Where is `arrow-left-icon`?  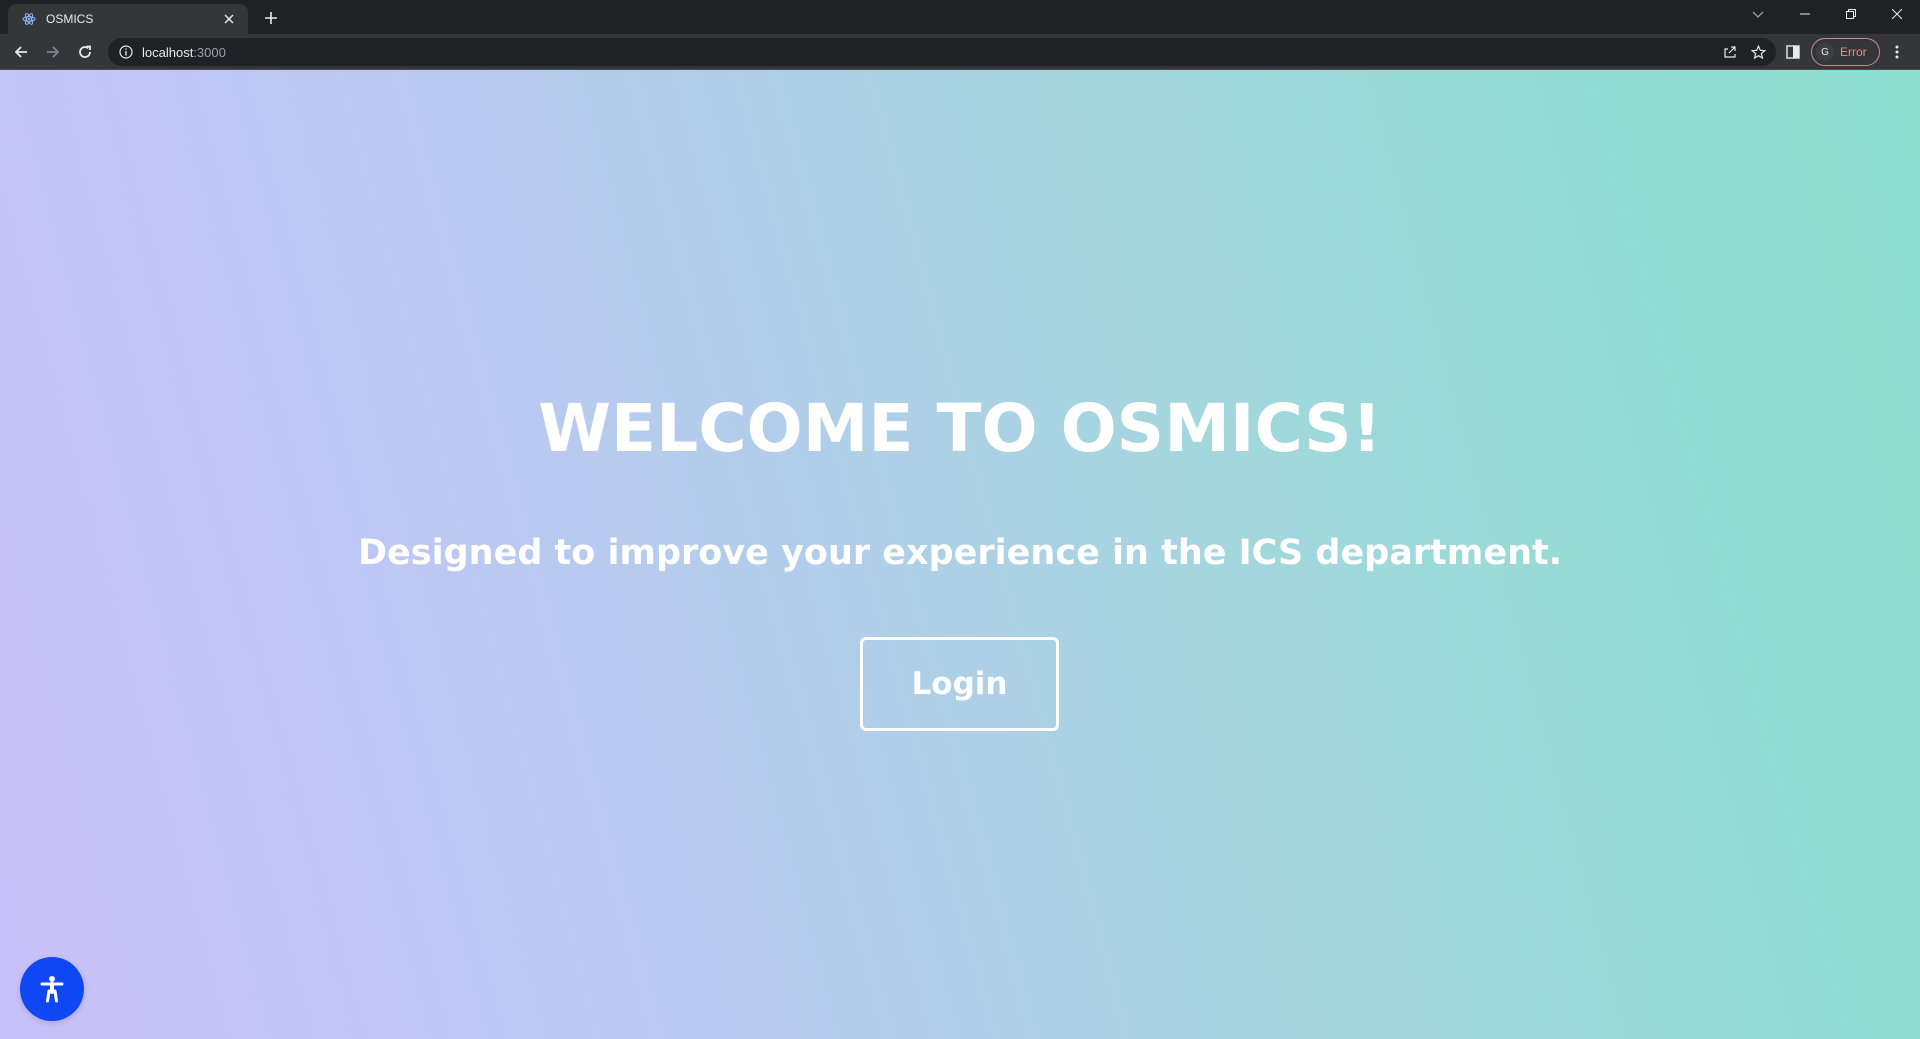 arrow-left-icon is located at coordinates (20, 52).